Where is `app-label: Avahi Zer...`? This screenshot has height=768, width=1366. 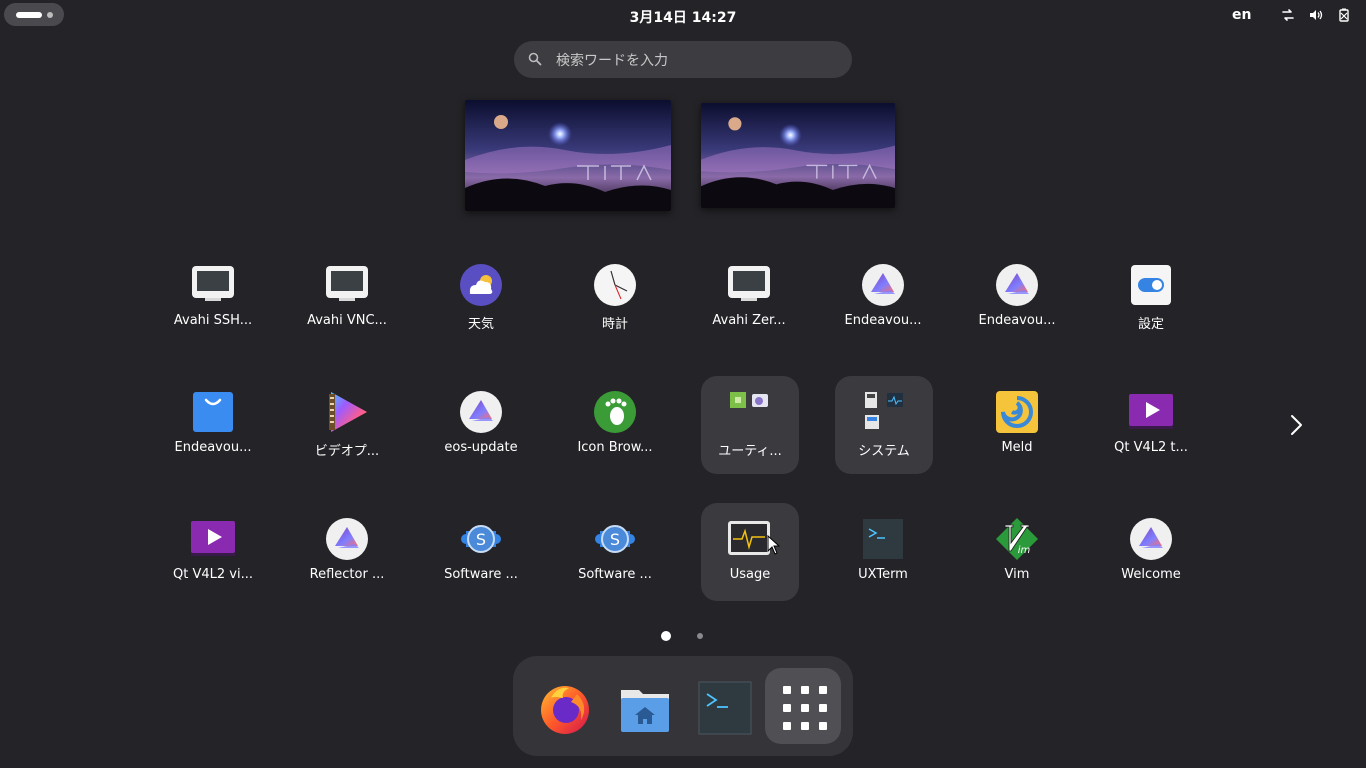 app-label: Avahi Zer... is located at coordinates (749, 320).